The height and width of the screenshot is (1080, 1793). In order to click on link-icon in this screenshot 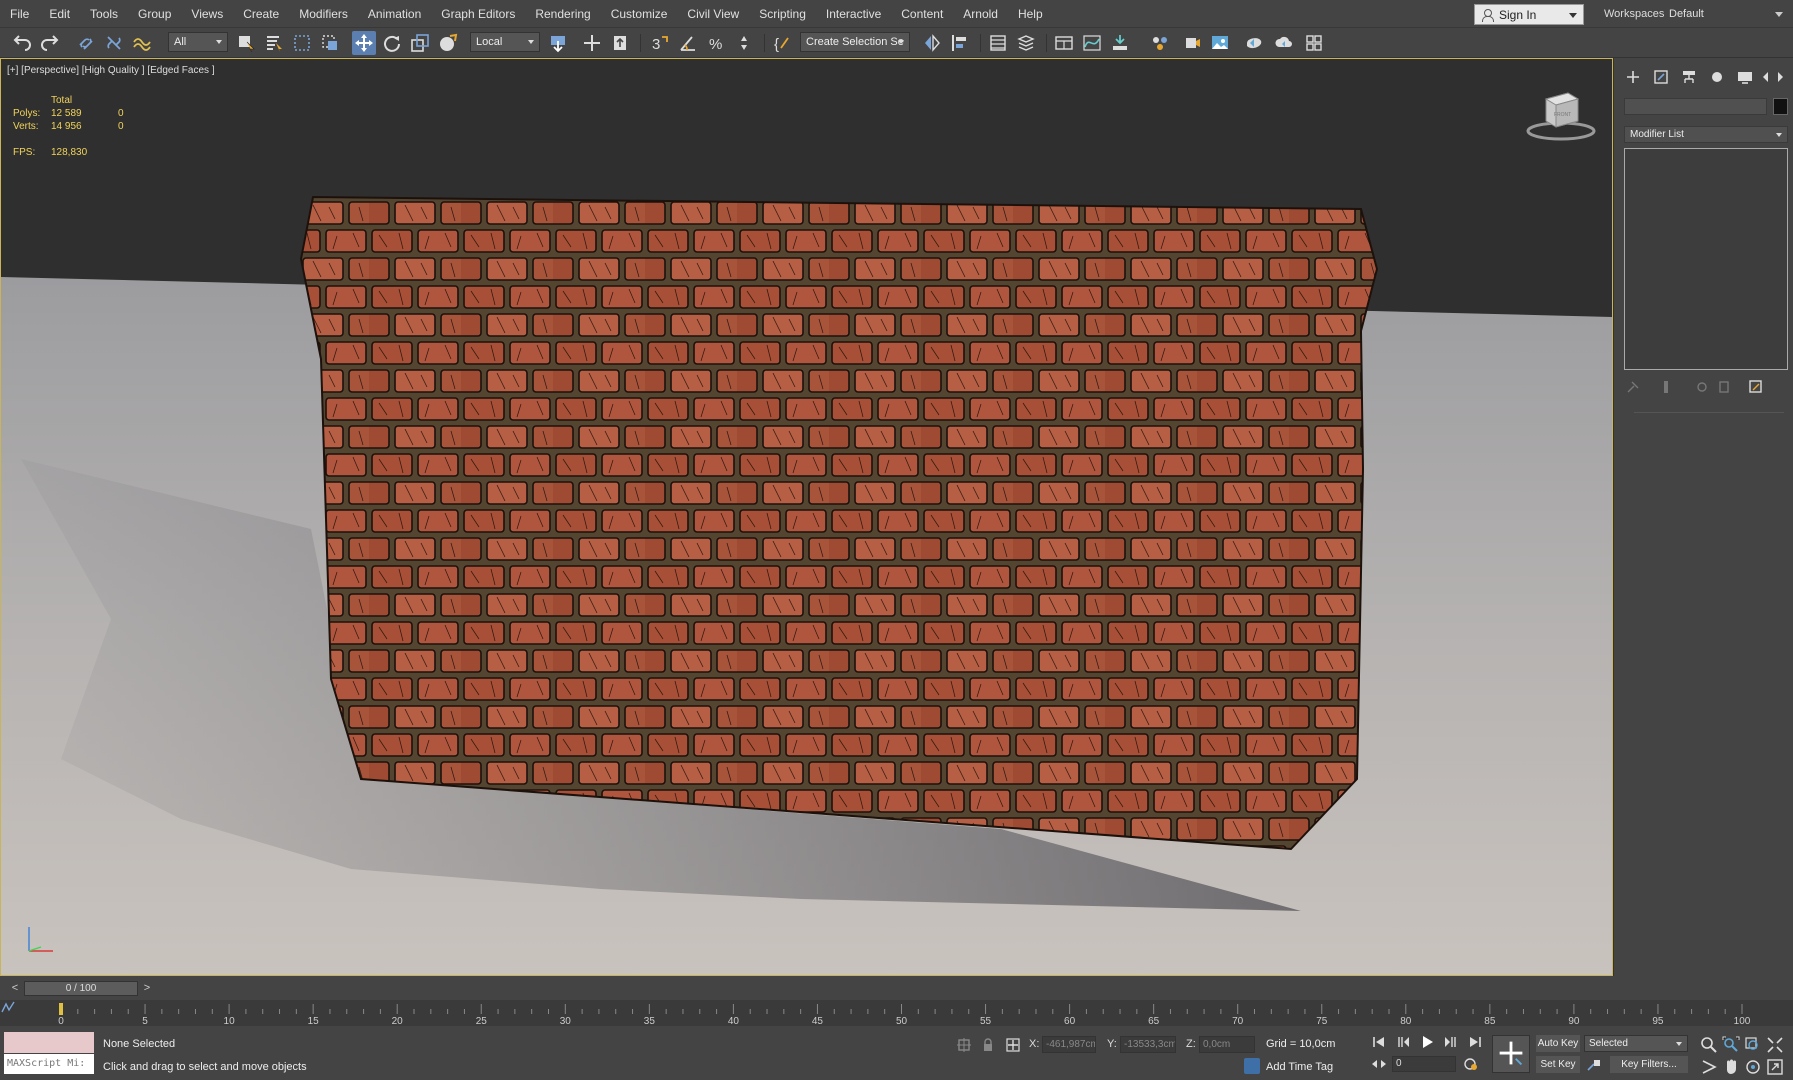, I will do `click(86, 43)`.